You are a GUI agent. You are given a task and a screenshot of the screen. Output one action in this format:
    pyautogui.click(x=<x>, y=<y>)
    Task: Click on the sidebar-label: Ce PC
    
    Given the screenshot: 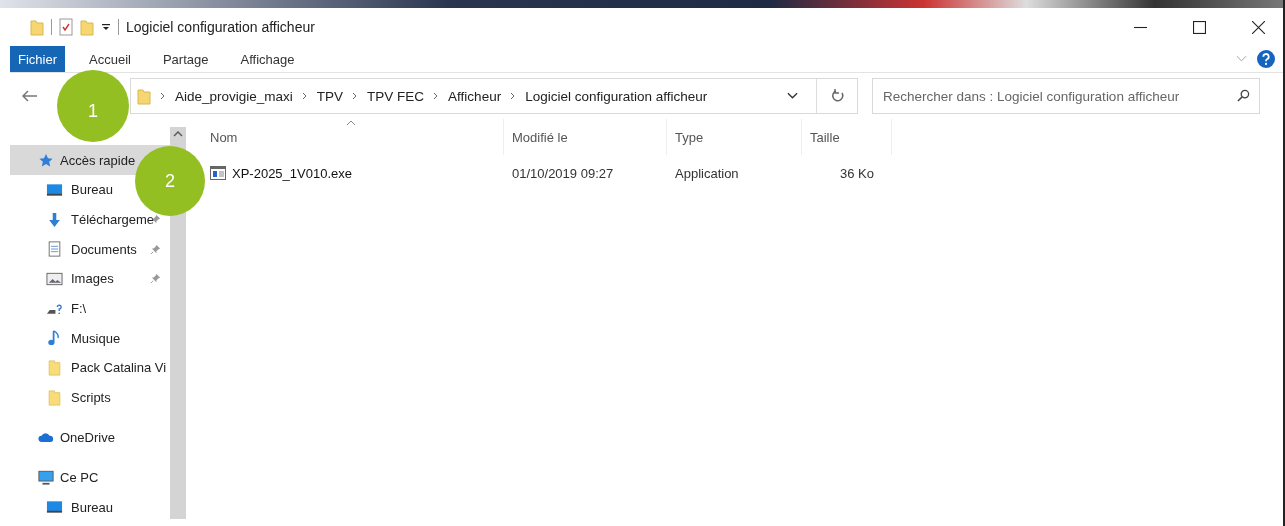 What is the action you would take?
    pyautogui.click(x=79, y=477)
    